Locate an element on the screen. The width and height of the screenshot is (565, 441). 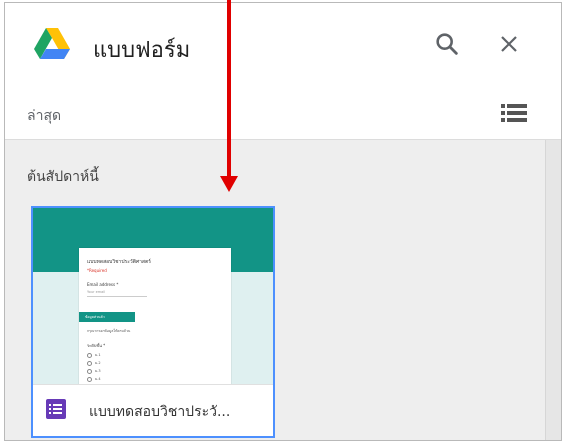
thumbnail-form-title: แบบทดสอบวิชาประวัติศาสตร์ is located at coordinates (119, 262).